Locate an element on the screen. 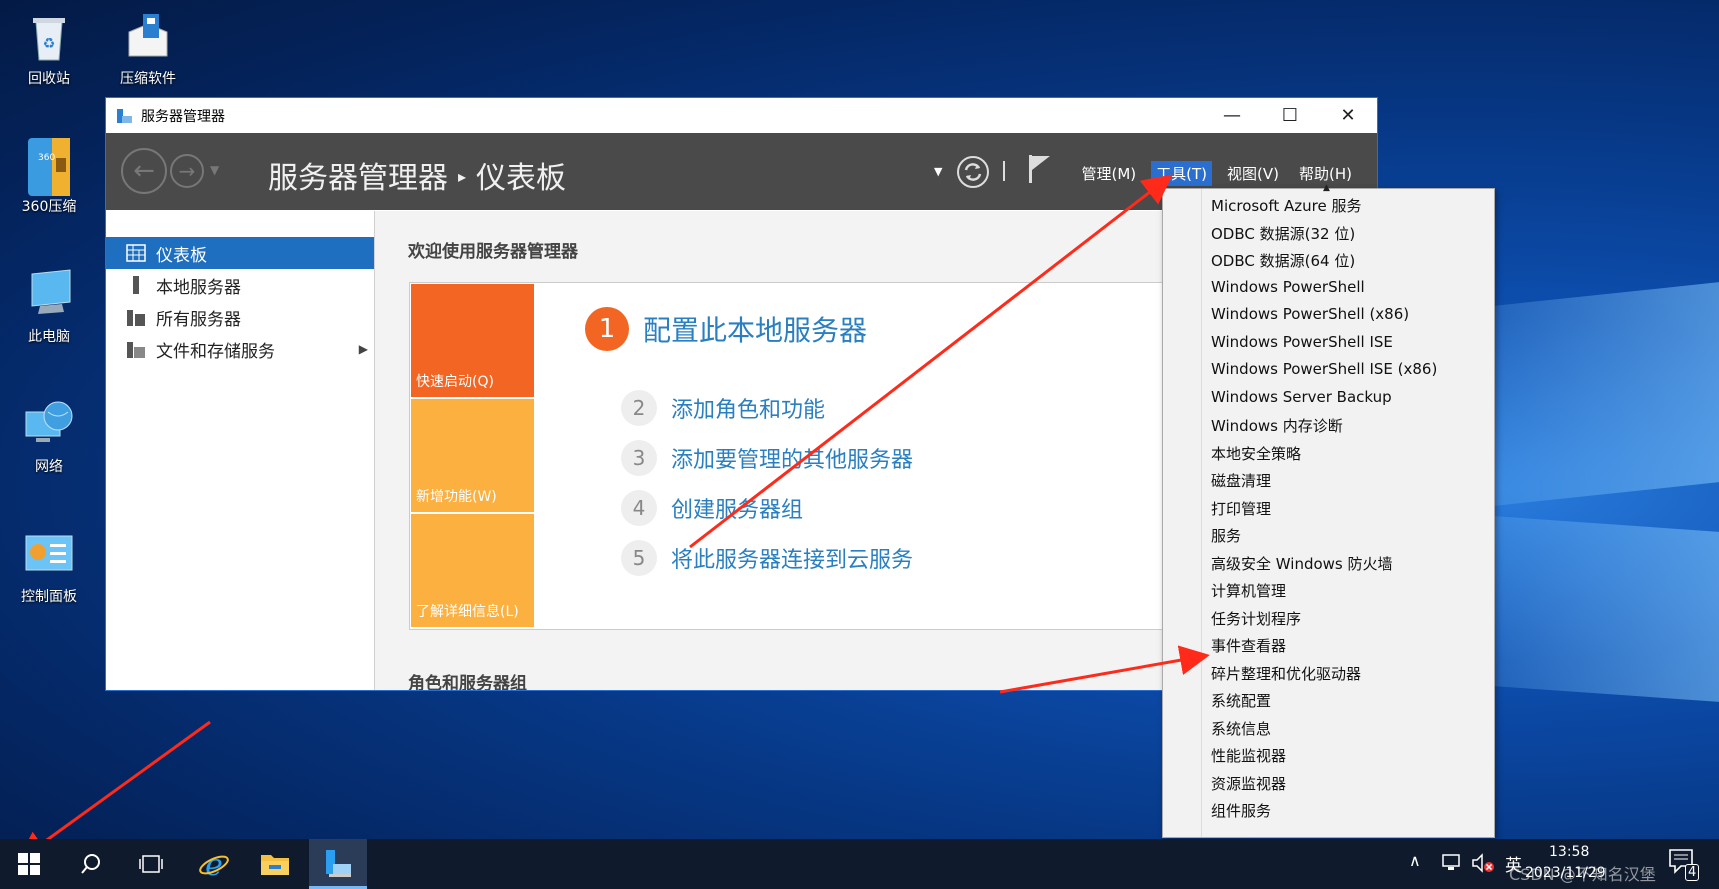 Image resolution: width=1719 pixels, height=889 pixels. zip-archive-icon: 360 is located at coordinates (49, 167).